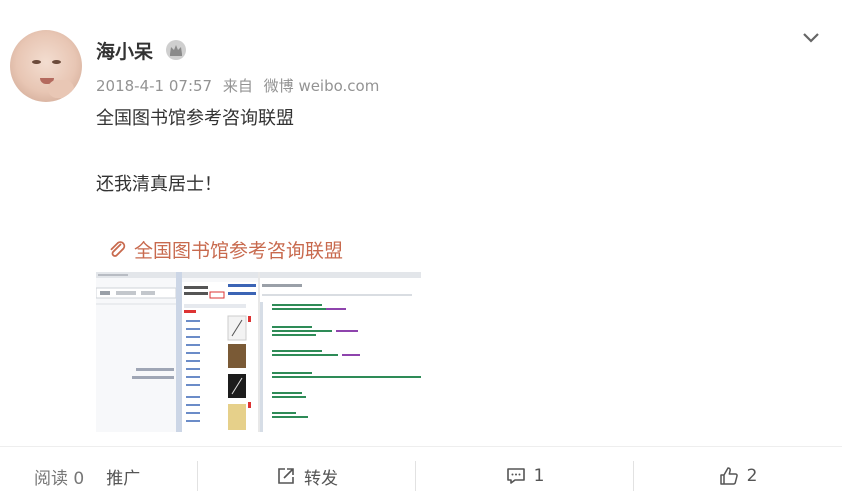 This screenshot has width=842, height=503. Describe the element at coordinates (124, 50) in the screenshot. I see `username: 海小呆` at that location.